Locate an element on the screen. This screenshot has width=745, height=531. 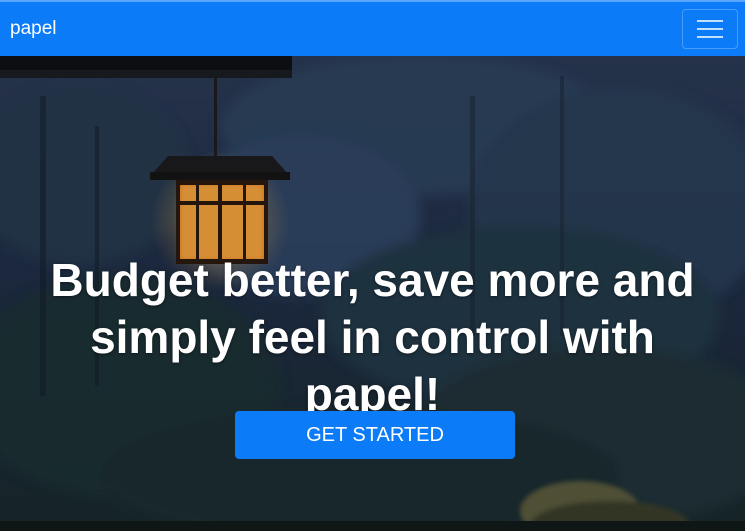
get-started-button: GET STARTED is located at coordinates (375, 435).